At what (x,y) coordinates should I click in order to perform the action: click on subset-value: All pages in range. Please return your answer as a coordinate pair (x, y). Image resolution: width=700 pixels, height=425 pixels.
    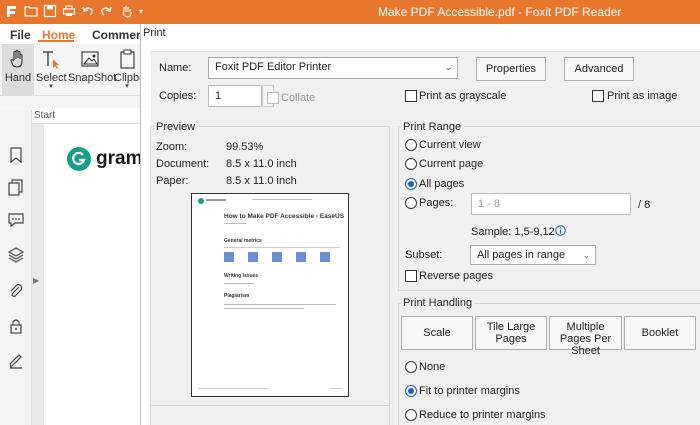
    Looking at the image, I should click on (521, 255).